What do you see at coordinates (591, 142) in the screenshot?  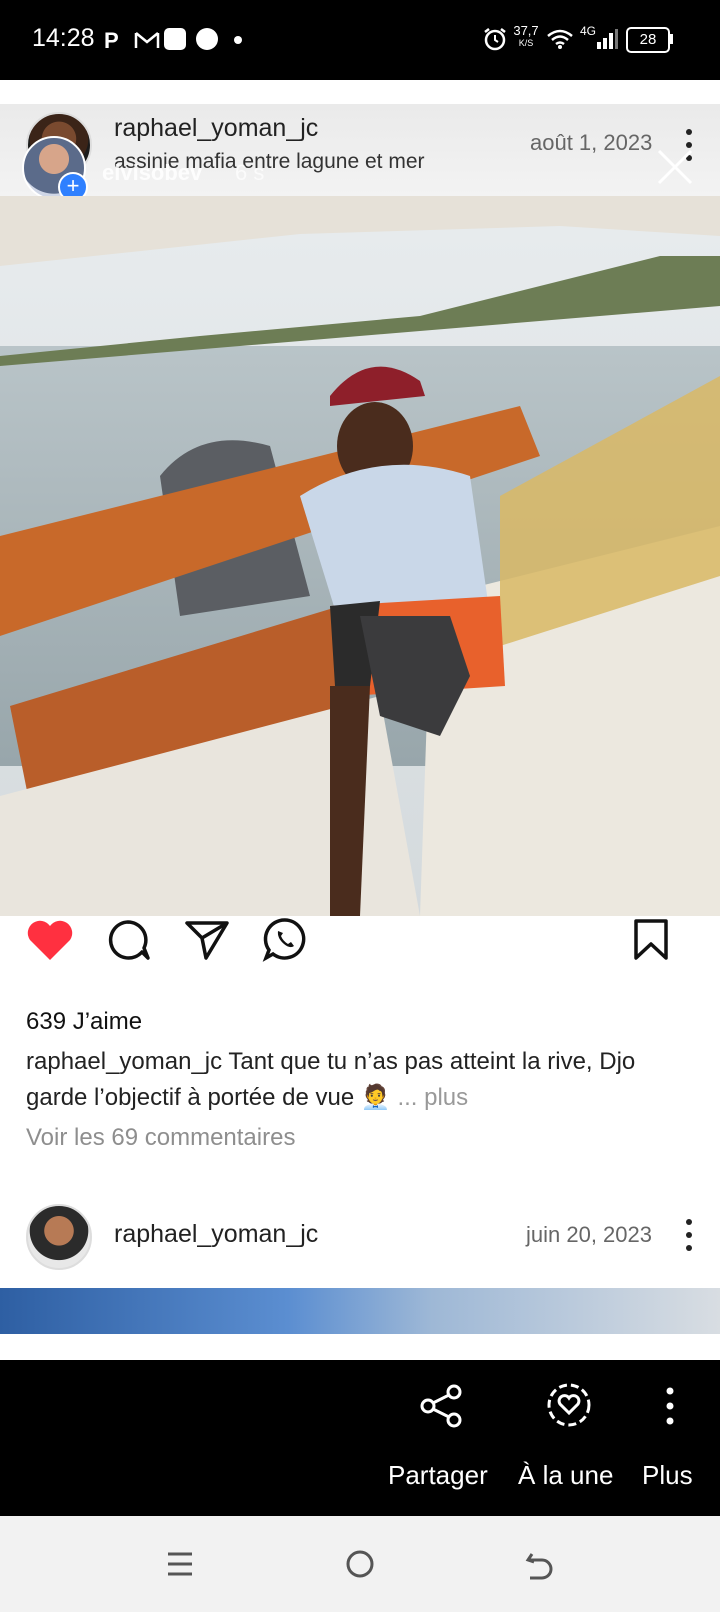 I see `post-date: août 1, 2023` at bounding box center [591, 142].